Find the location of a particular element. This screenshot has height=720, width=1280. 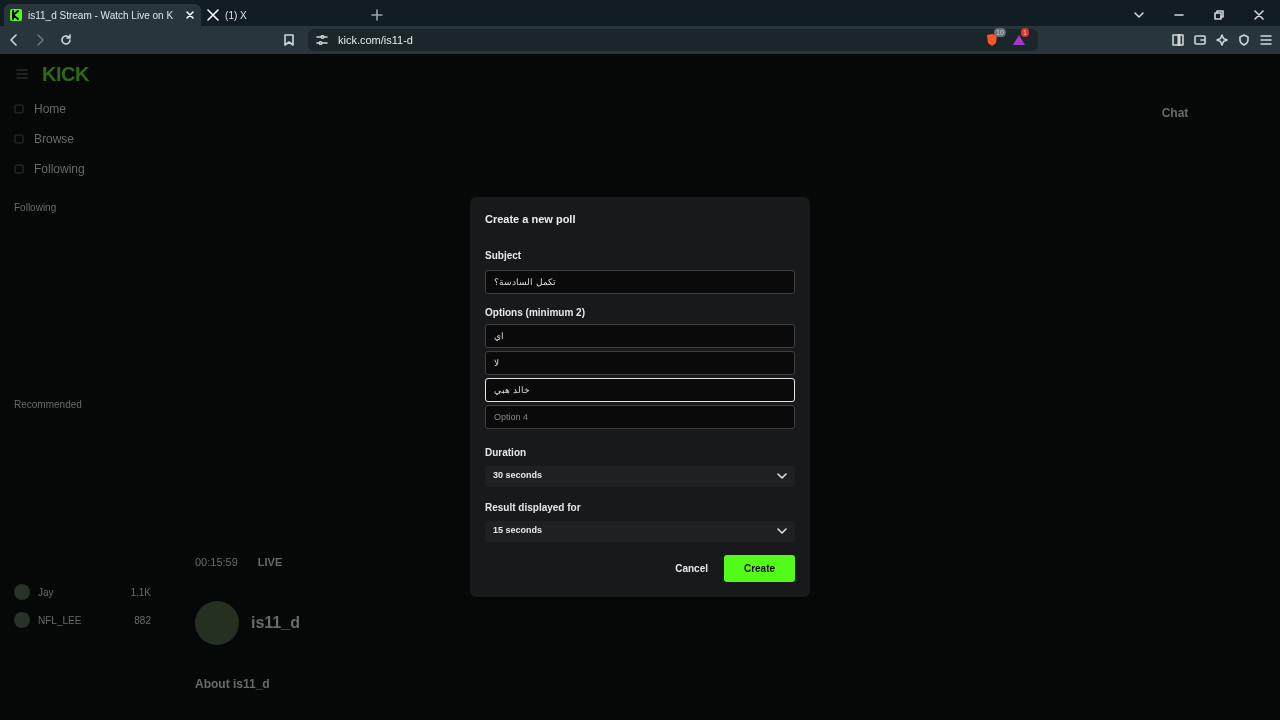

chat-title: Chat is located at coordinates (1175, 113).